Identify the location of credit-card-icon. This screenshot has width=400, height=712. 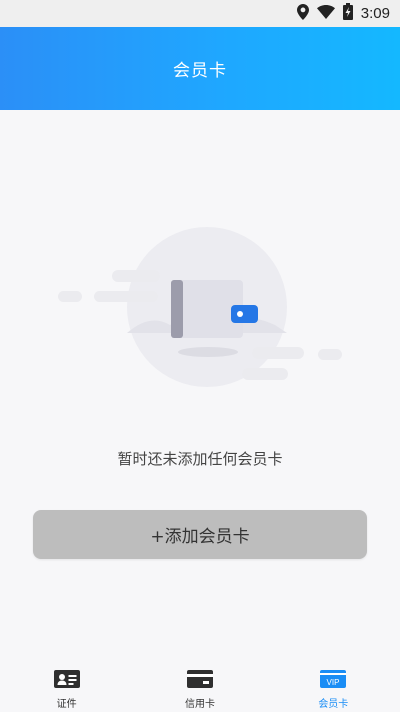
(199, 680).